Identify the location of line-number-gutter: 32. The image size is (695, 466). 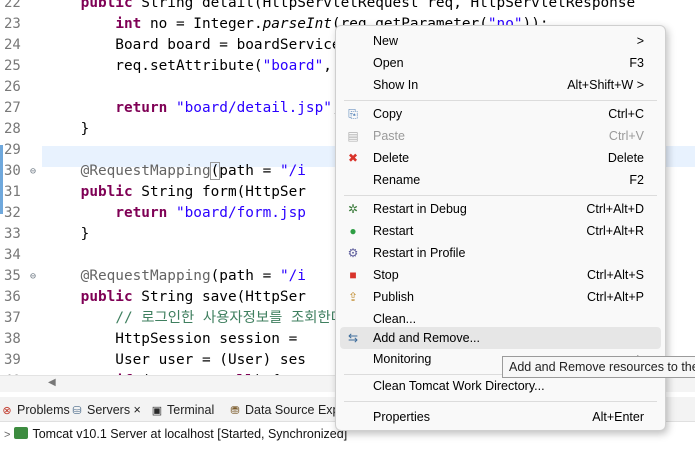
(21, 213).